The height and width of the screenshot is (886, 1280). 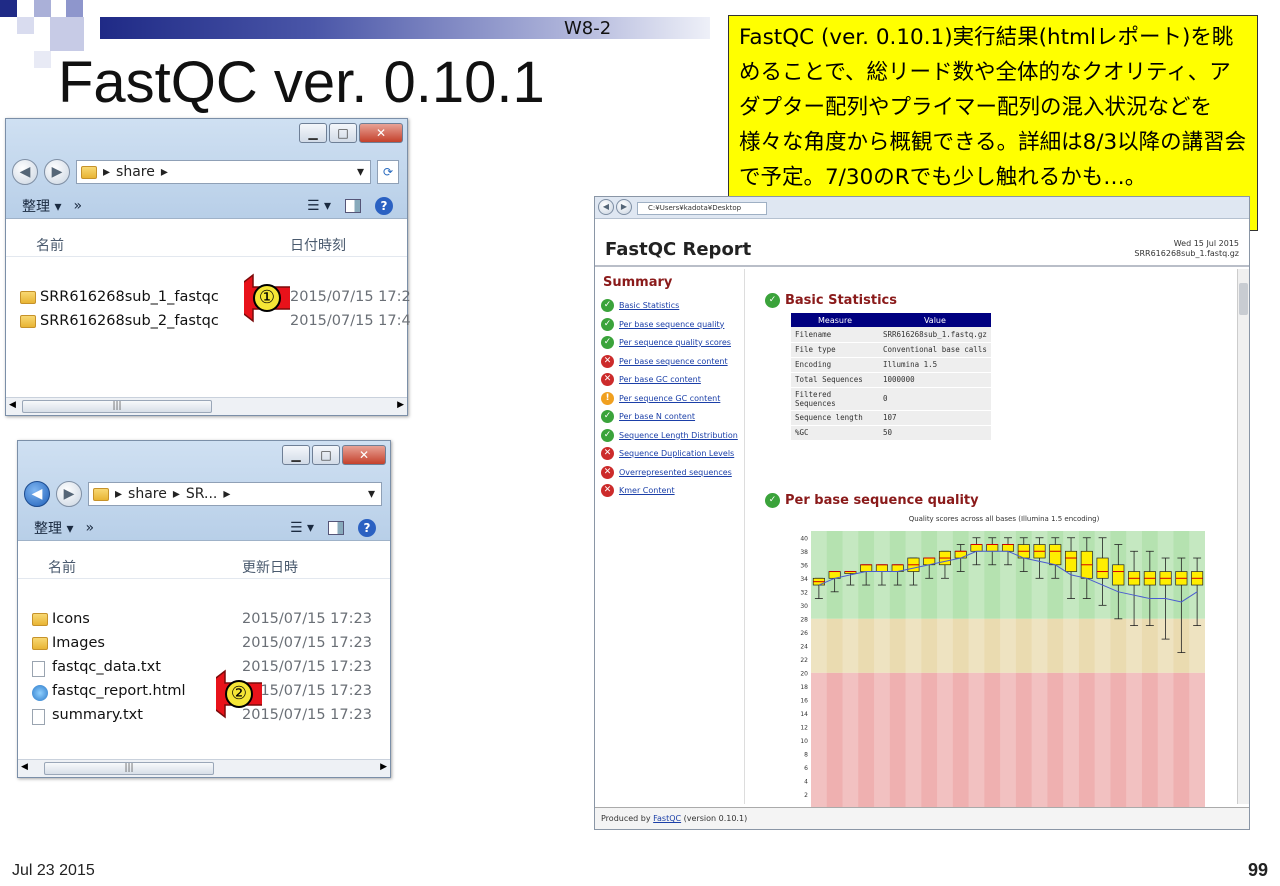 What do you see at coordinates (657, 416) in the screenshot?
I see `module-label: Per base N content` at bounding box center [657, 416].